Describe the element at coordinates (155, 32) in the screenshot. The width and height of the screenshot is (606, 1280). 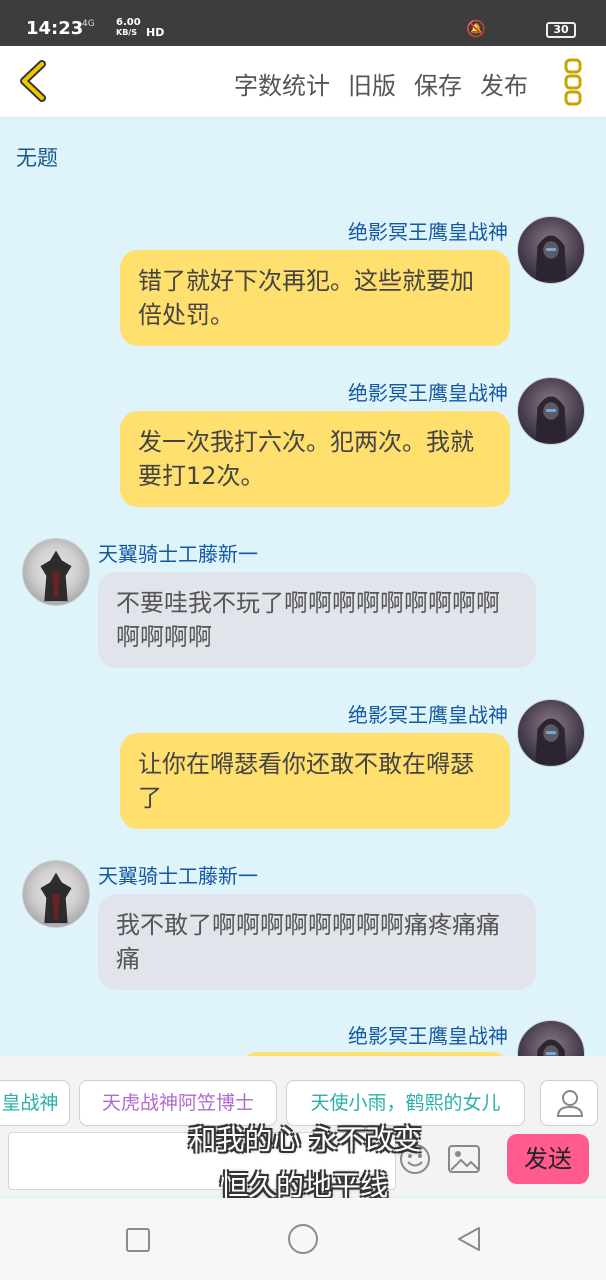
I see `hd-badge: HD` at that location.